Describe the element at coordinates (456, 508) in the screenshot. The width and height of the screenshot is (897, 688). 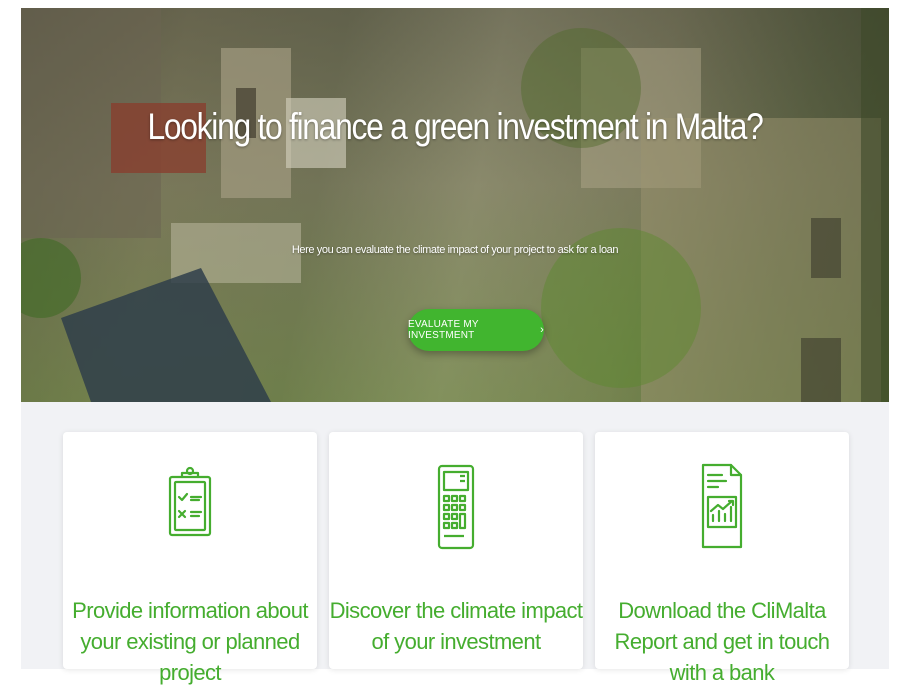
I see `calculator-icon` at that location.